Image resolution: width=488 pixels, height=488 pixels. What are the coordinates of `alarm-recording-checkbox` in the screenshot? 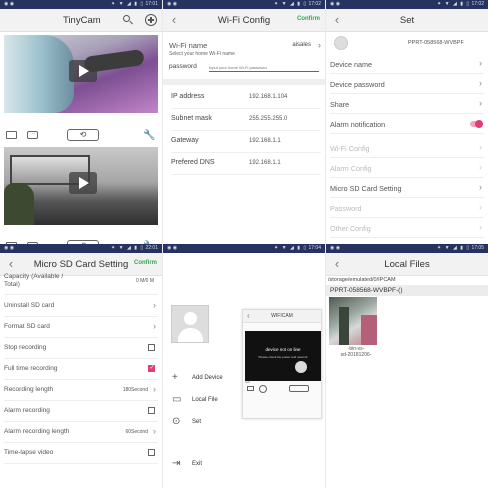 It's located at (151, 410).